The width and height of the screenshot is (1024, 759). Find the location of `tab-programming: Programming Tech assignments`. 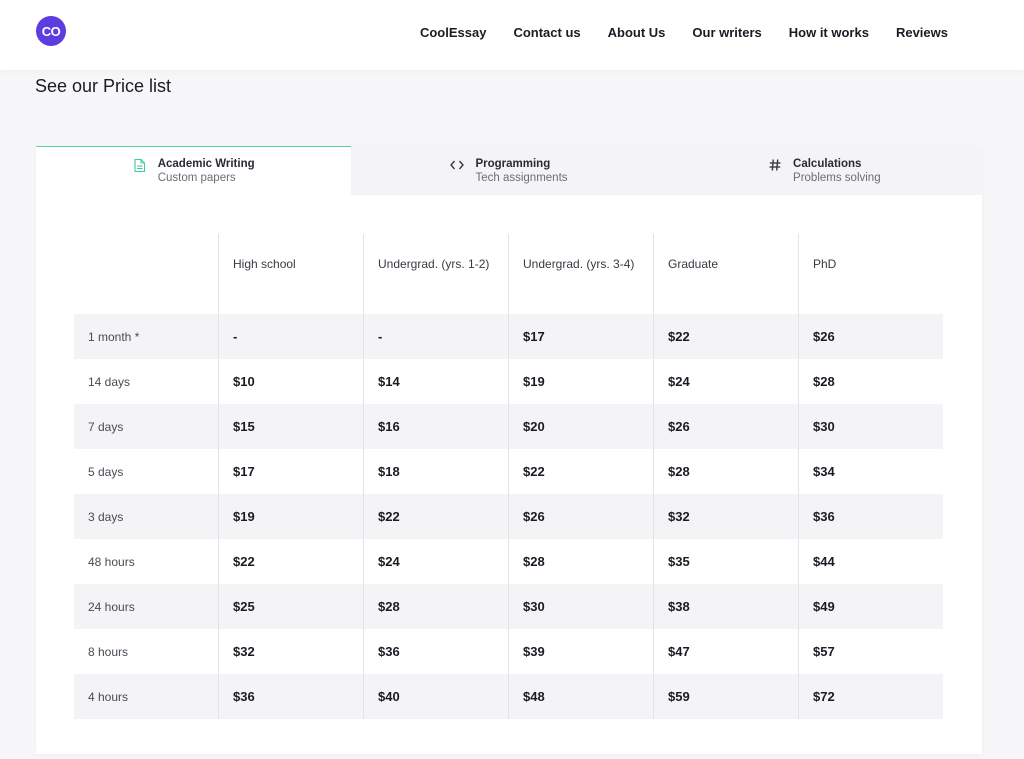

tab-programming: Programming Tech assignments is located at coordinates (508, 170).